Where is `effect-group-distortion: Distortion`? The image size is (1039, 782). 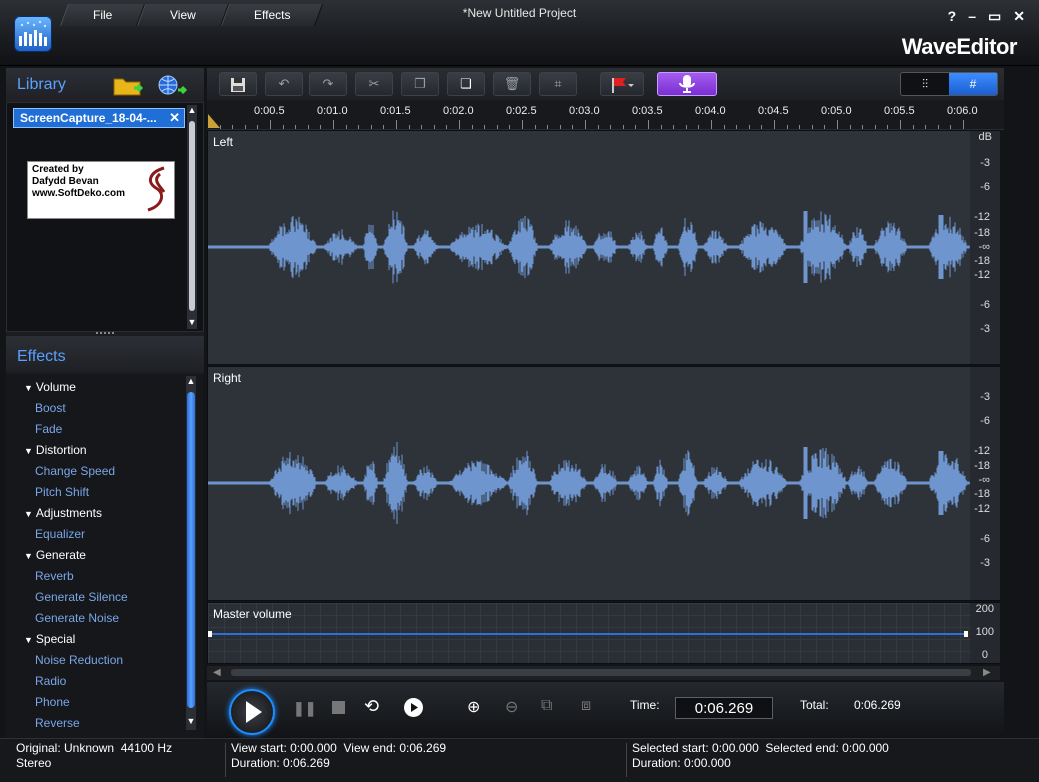
effect-group-distortion: Distortion is located at coordinates (55, 450).